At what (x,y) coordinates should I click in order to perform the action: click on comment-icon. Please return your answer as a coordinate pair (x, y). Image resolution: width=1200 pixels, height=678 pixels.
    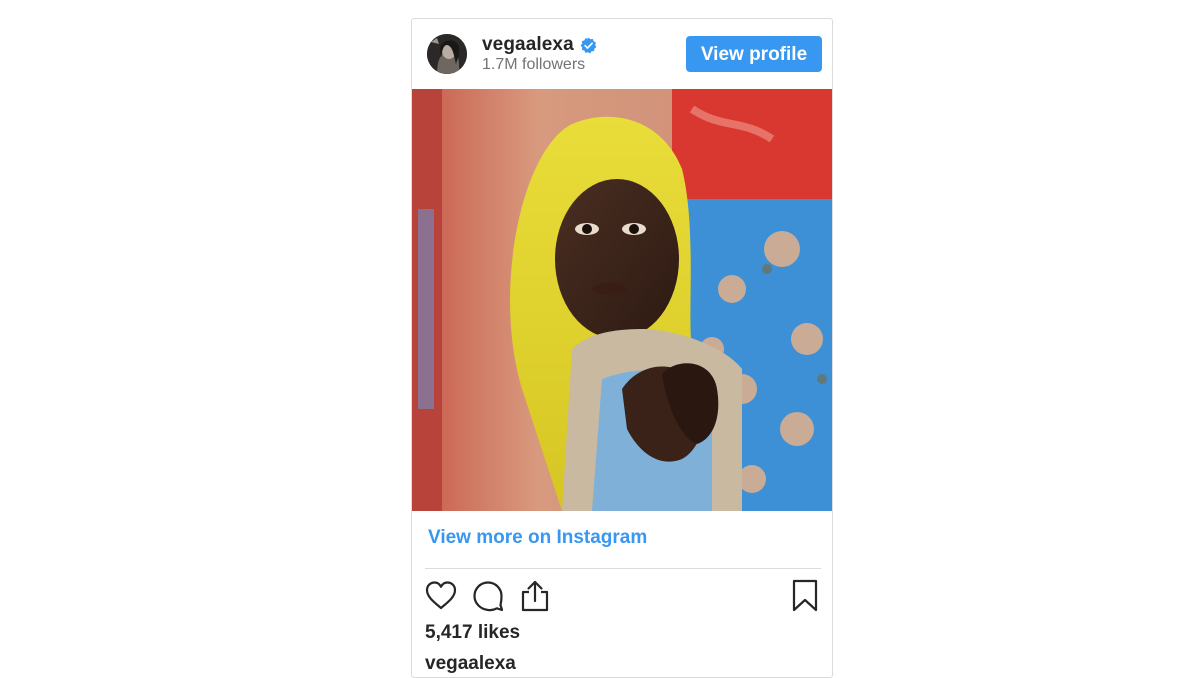
    Looking at the image, I should click on (488, 596).